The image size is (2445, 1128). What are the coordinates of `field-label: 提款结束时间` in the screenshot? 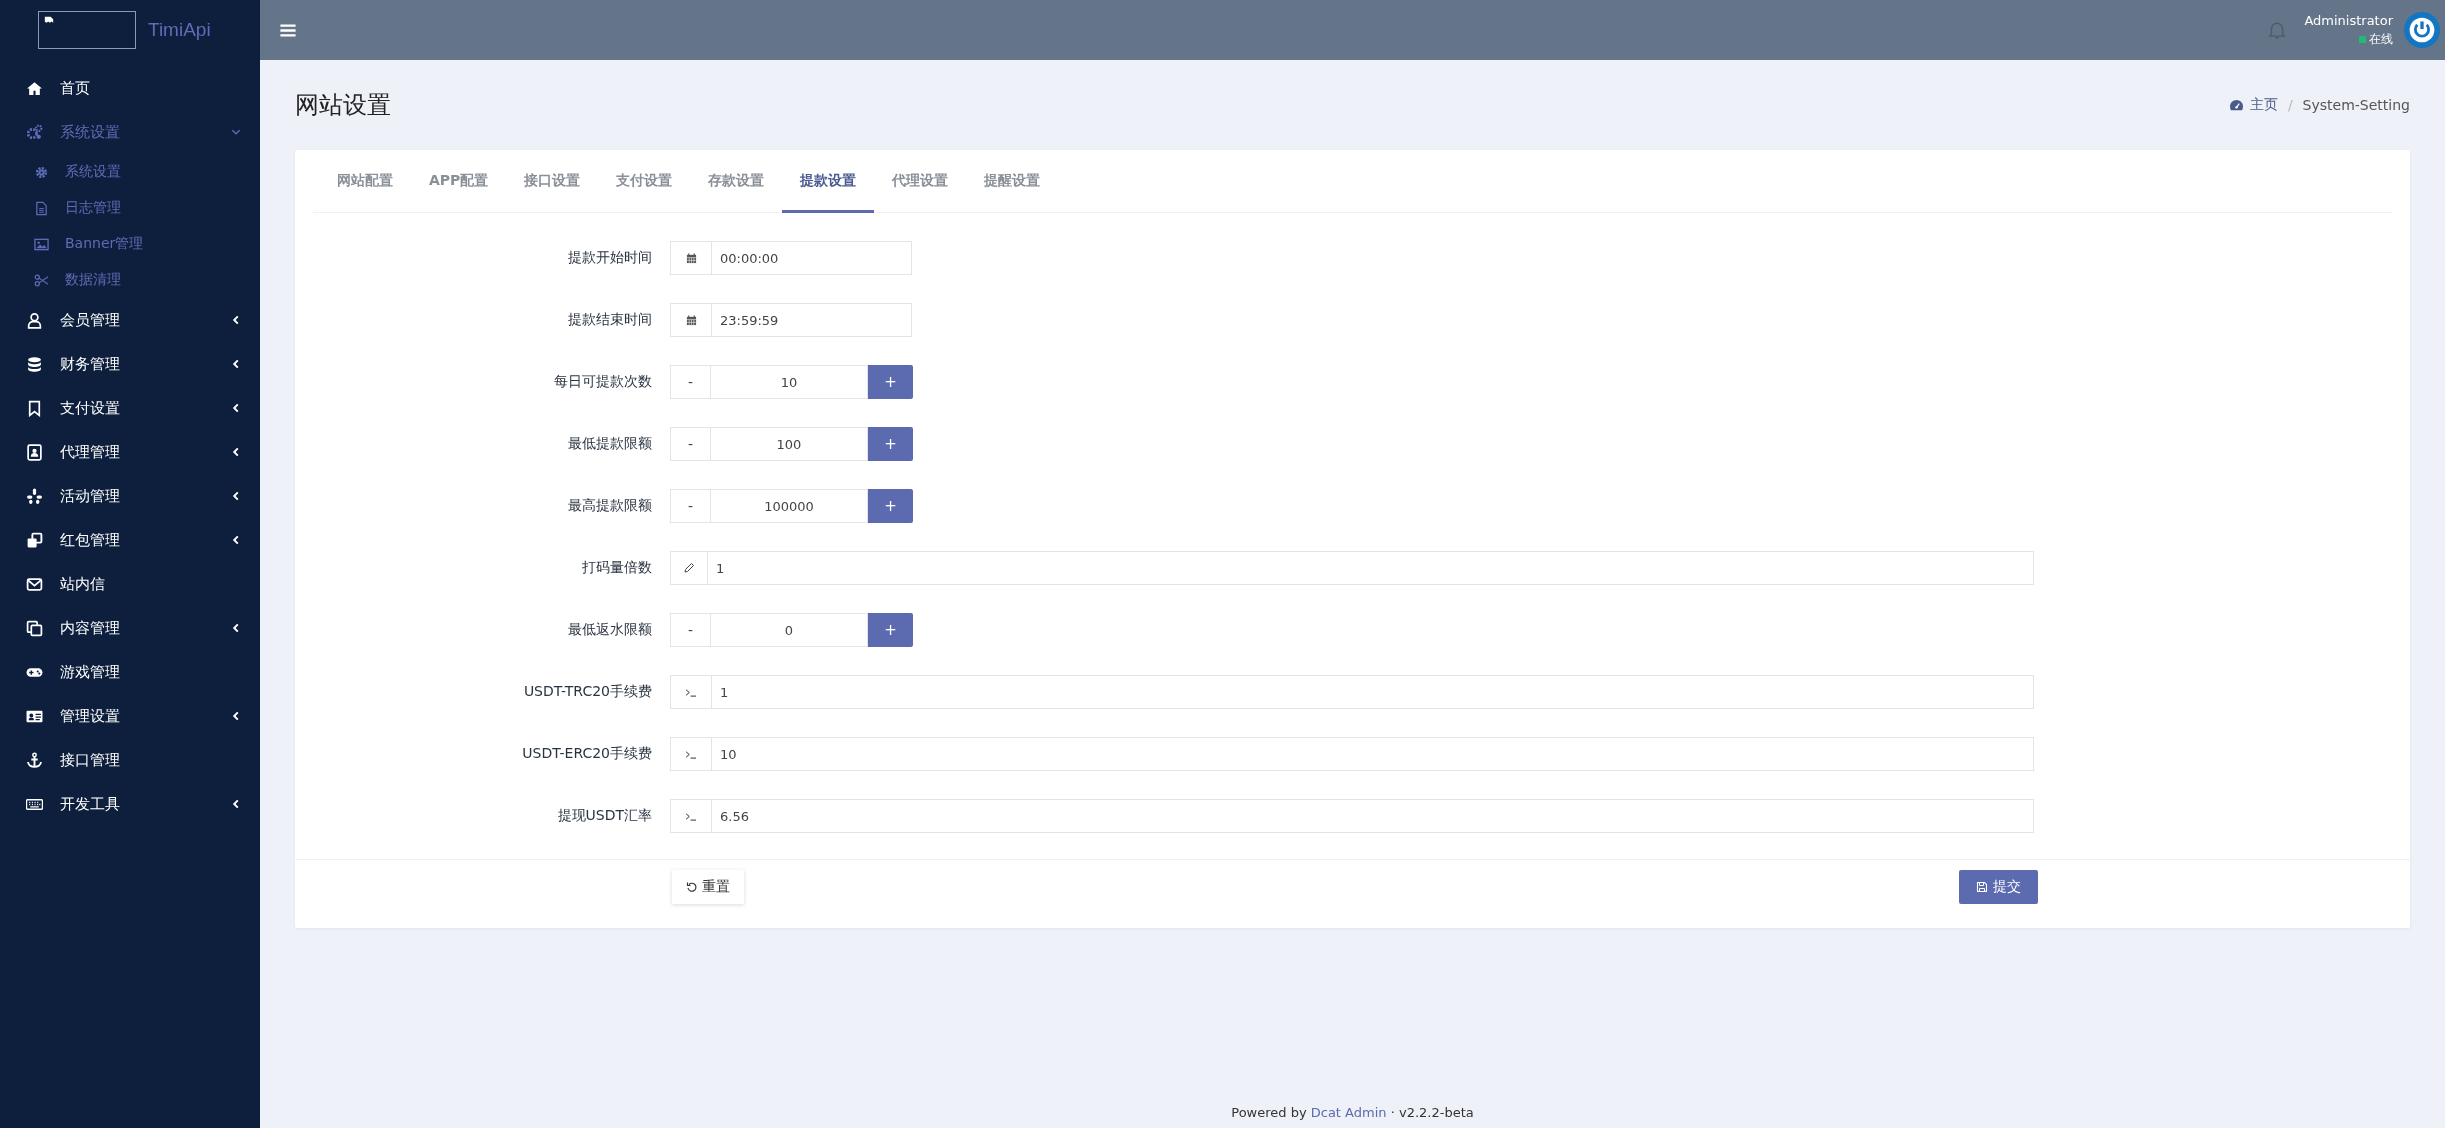 It's located at (610, 320).